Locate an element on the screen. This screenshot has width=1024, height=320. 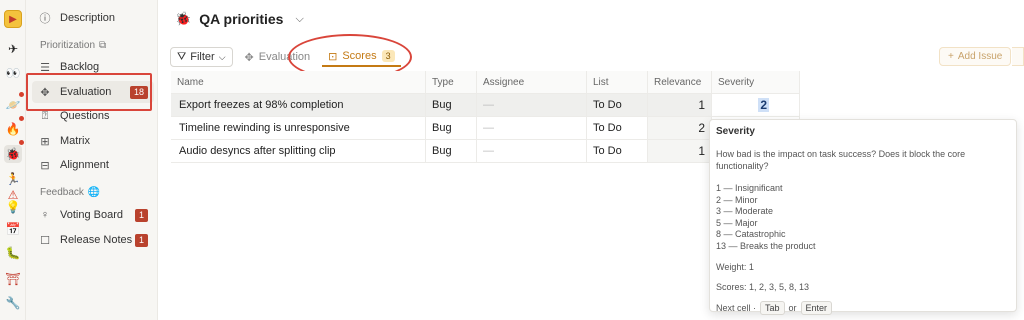
scale-item: 1 — Insignificant is located at coordinates (749, 188).